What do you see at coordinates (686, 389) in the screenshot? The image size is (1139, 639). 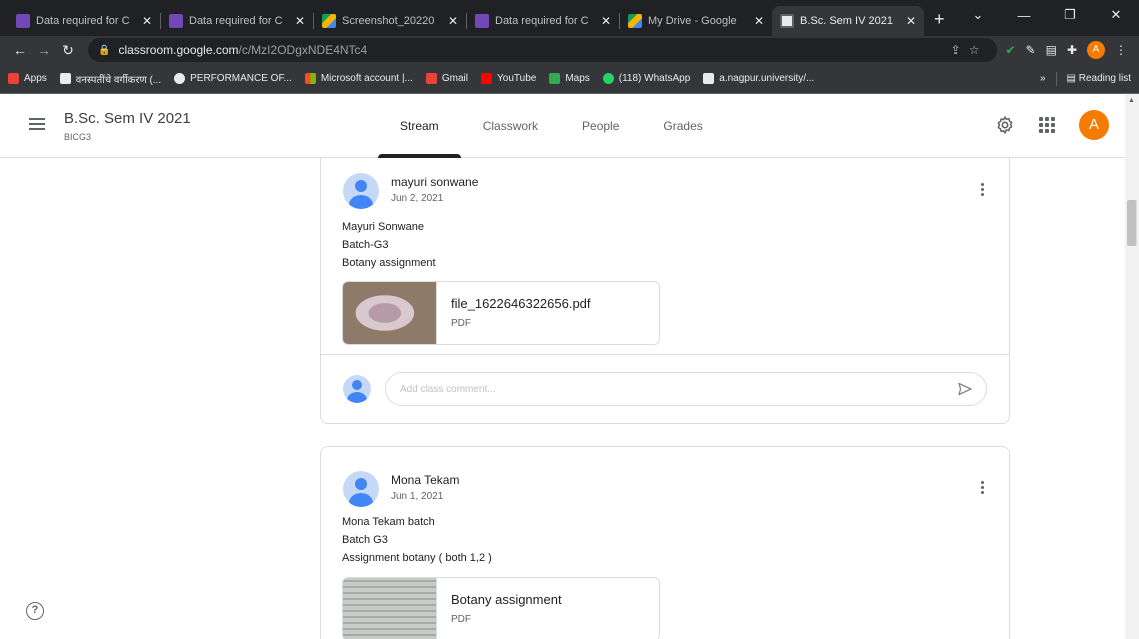 I see `class-comment-input` at bounding box center [686, 389].